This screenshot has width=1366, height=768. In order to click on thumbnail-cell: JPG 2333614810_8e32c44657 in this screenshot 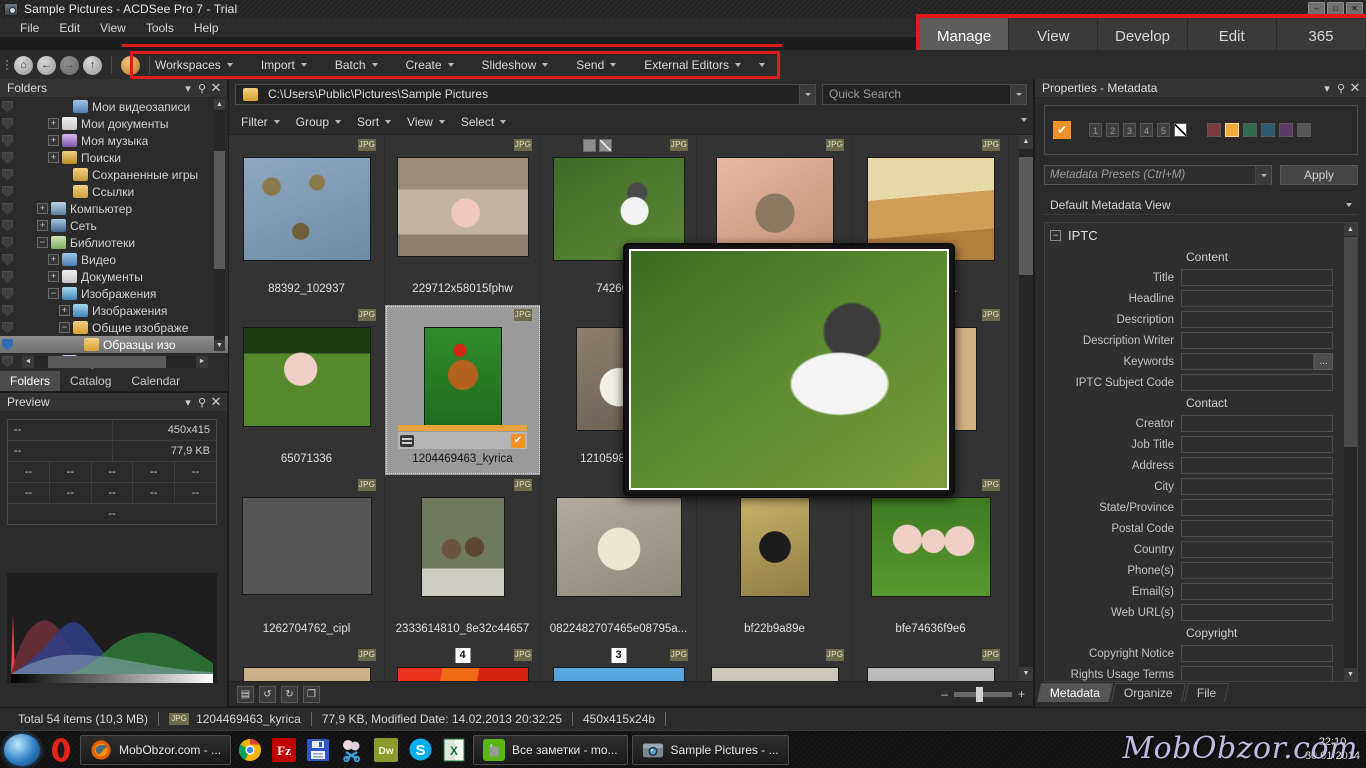, I will do `click(463, 560)`.